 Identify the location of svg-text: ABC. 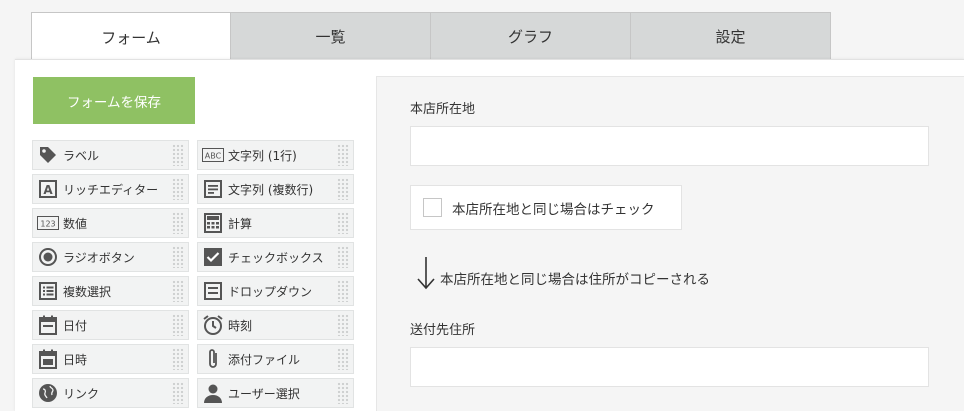
(213, 156).